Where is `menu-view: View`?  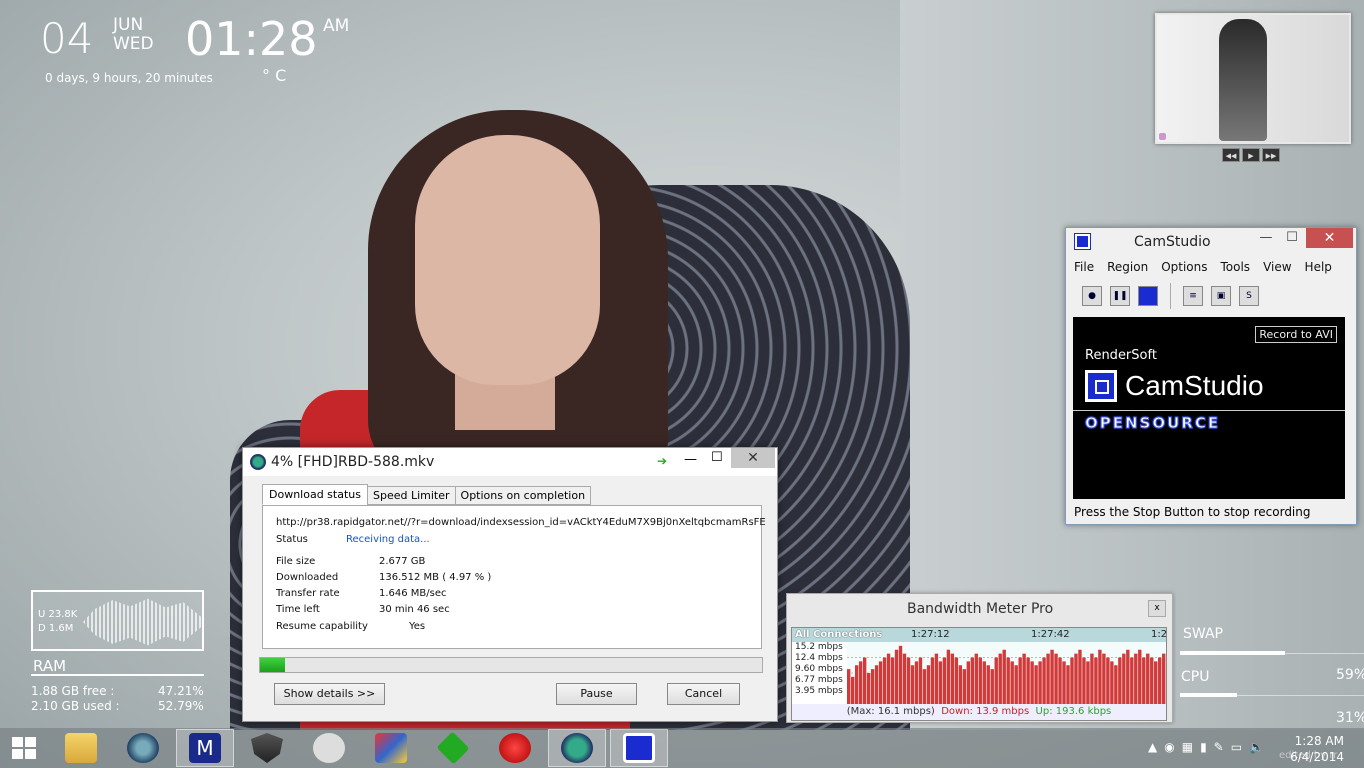
menu-view: View is located at coordinates (1277, 269).